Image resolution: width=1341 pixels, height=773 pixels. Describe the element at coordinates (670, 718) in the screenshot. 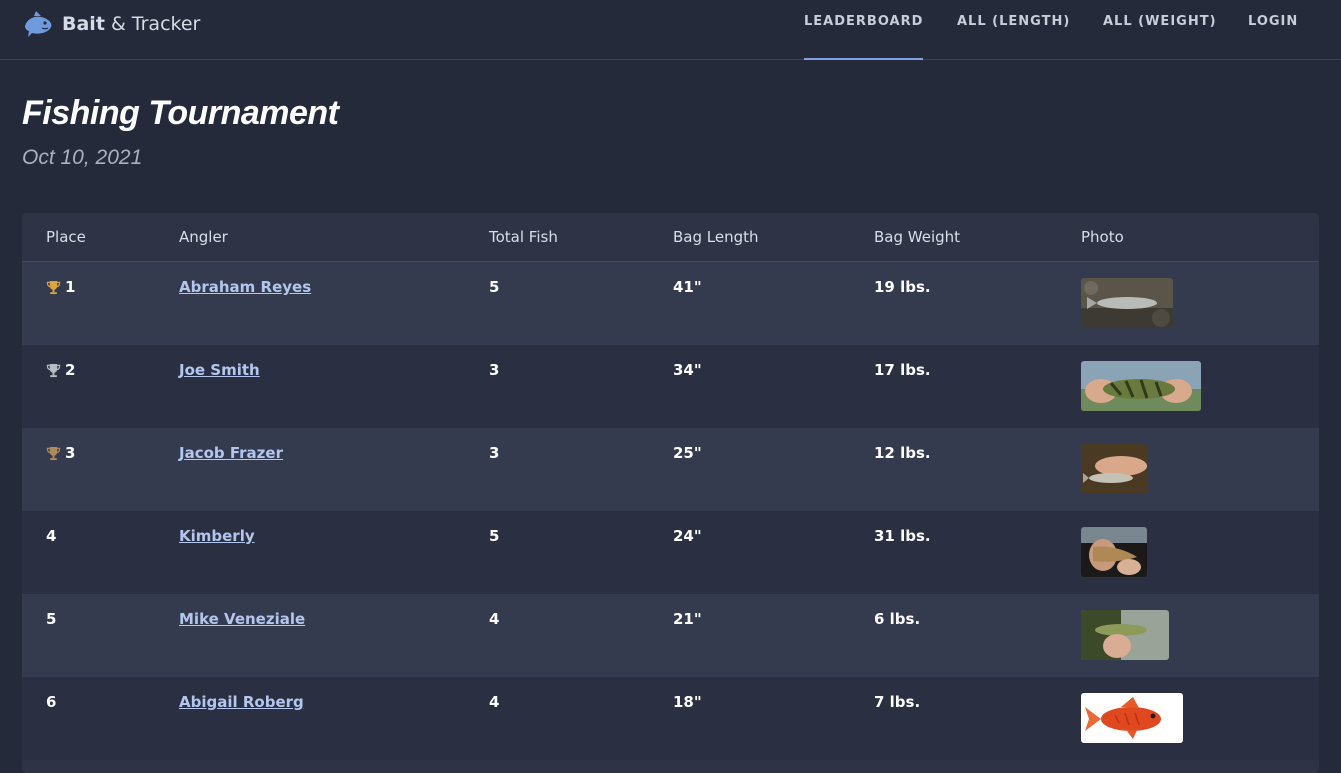

I see `table-row: 6 Abigail Roberg 4 18" 7 lbs.` at that location.